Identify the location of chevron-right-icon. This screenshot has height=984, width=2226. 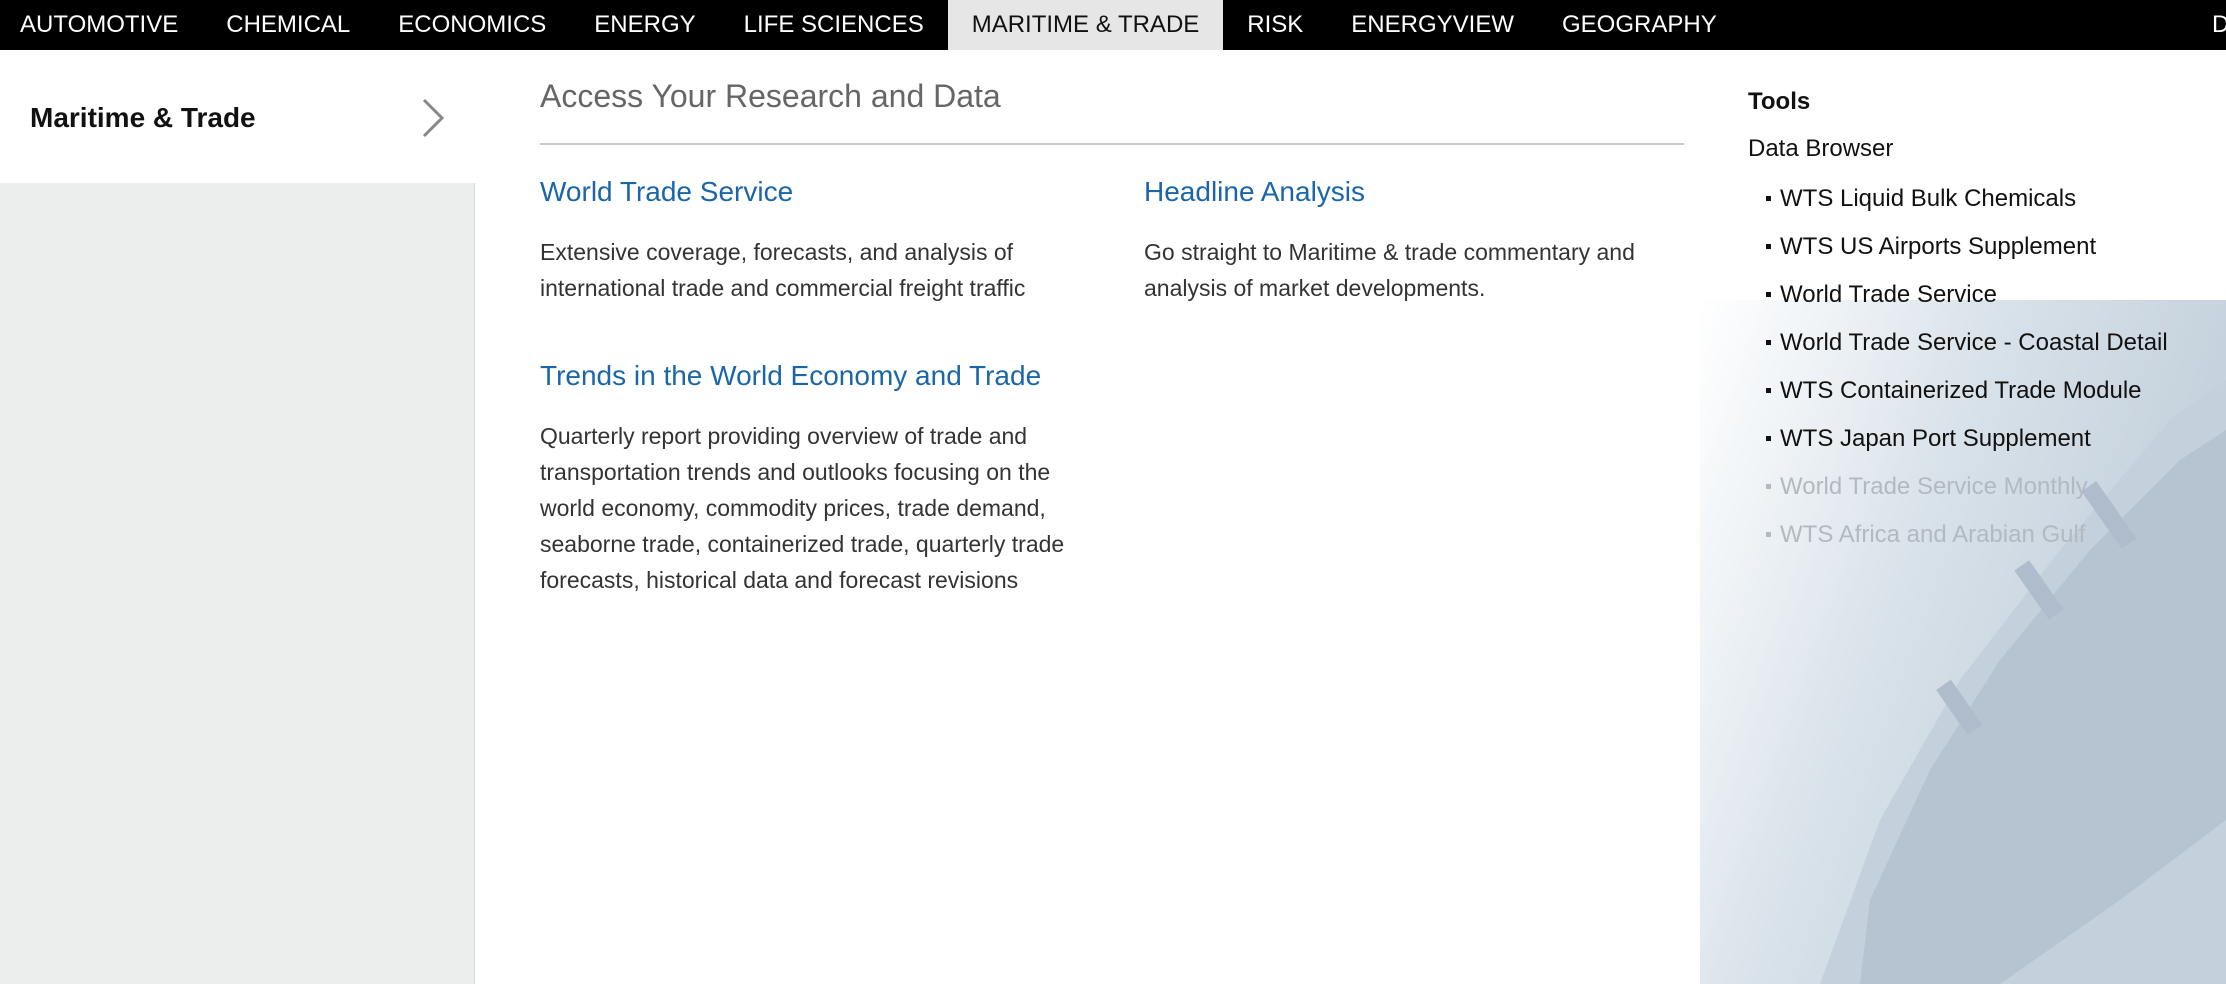
(433, 120).